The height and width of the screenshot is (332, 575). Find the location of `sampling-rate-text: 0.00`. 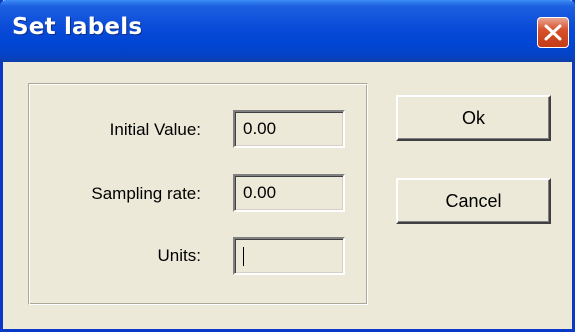

sampling-rate-text: 0.00 is located at coordinates (260, 192).